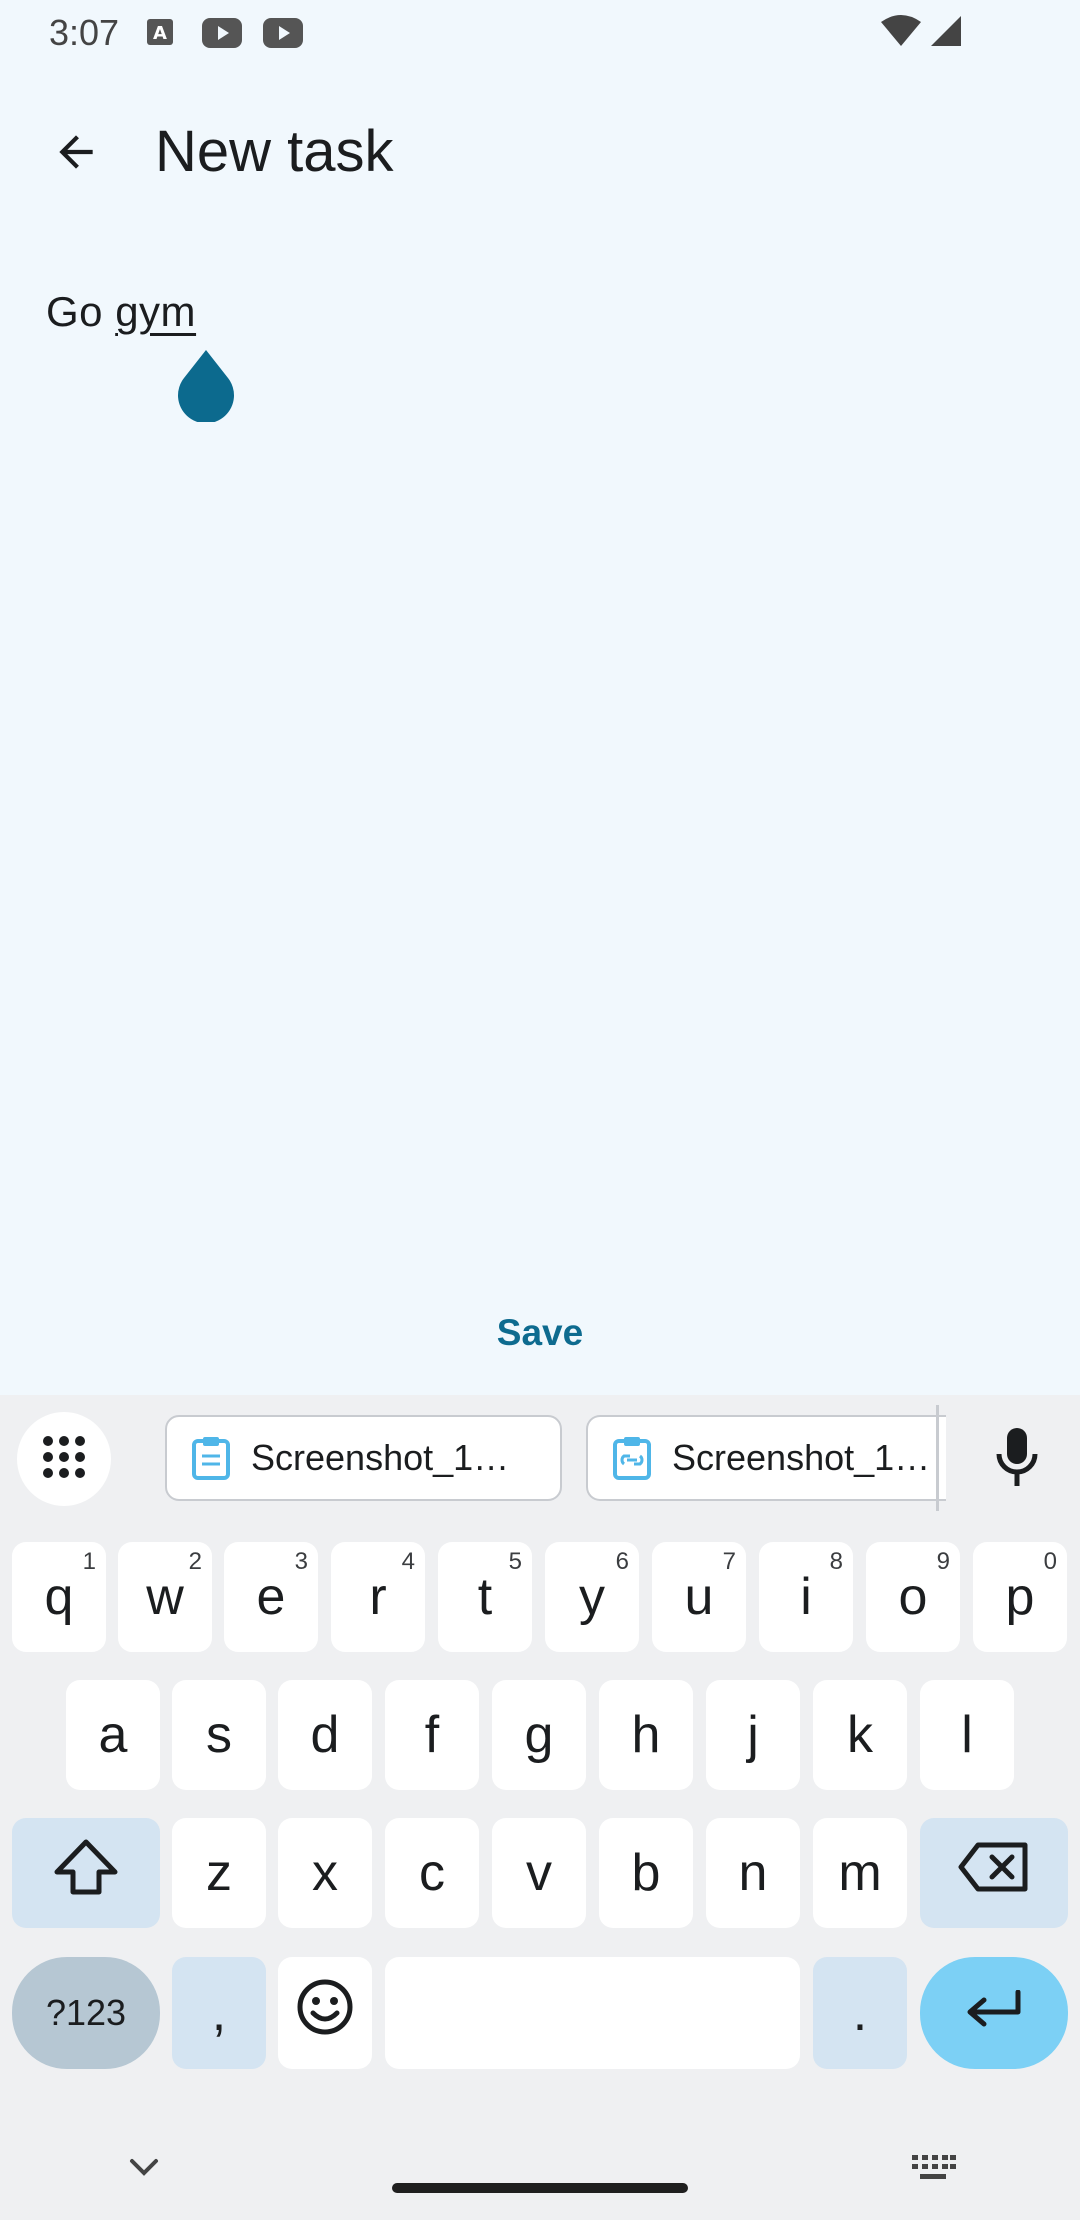 The image size is (1080, 2220). What do you see at coordinates (211, 1458) in the screenshot?
I see `clipboard-icon` at bounding box center [211, 1458].